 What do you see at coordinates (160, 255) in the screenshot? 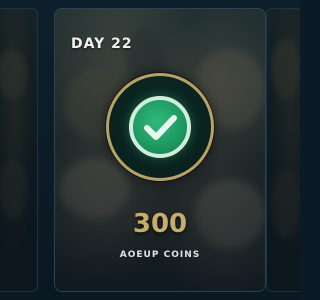
I see `coin-currency-label: AOEUP COINS` at bounding box center [160, 255].